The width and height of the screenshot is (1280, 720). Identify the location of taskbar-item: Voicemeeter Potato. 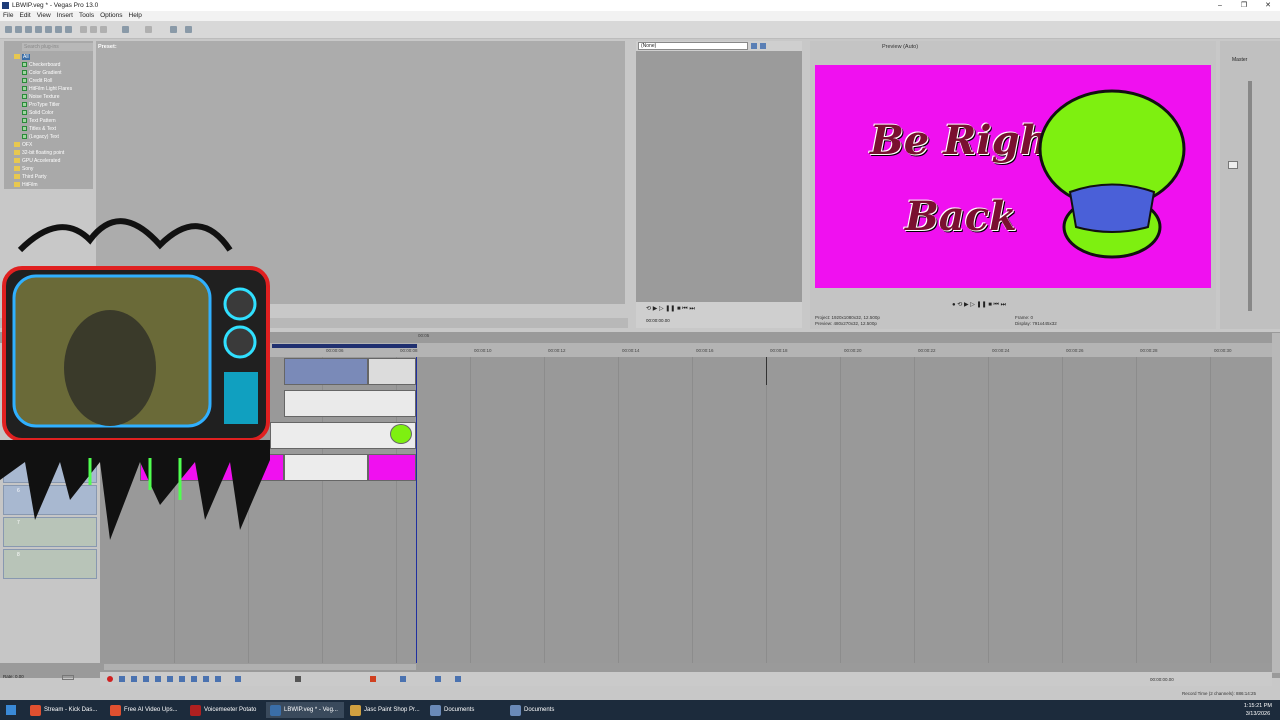
(225, 710).